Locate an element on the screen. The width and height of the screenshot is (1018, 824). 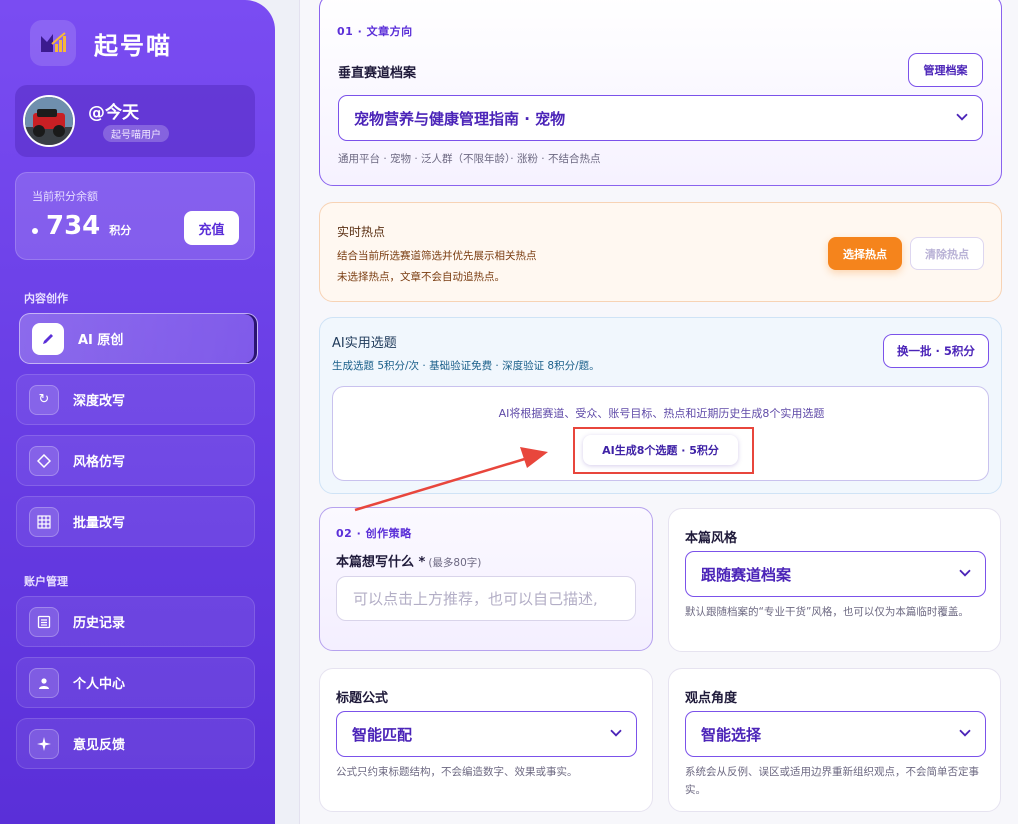
step-tag: 02 · 创作策略 is located at coordinates (374, 533).